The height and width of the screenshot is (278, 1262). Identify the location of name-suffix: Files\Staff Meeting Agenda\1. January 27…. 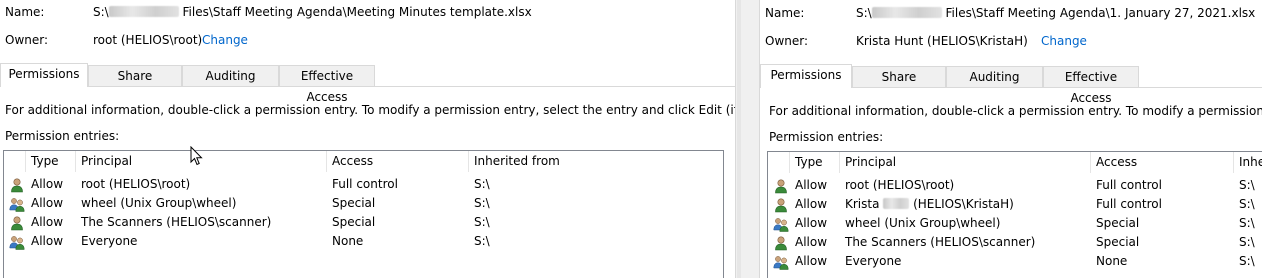
(1098, 13).